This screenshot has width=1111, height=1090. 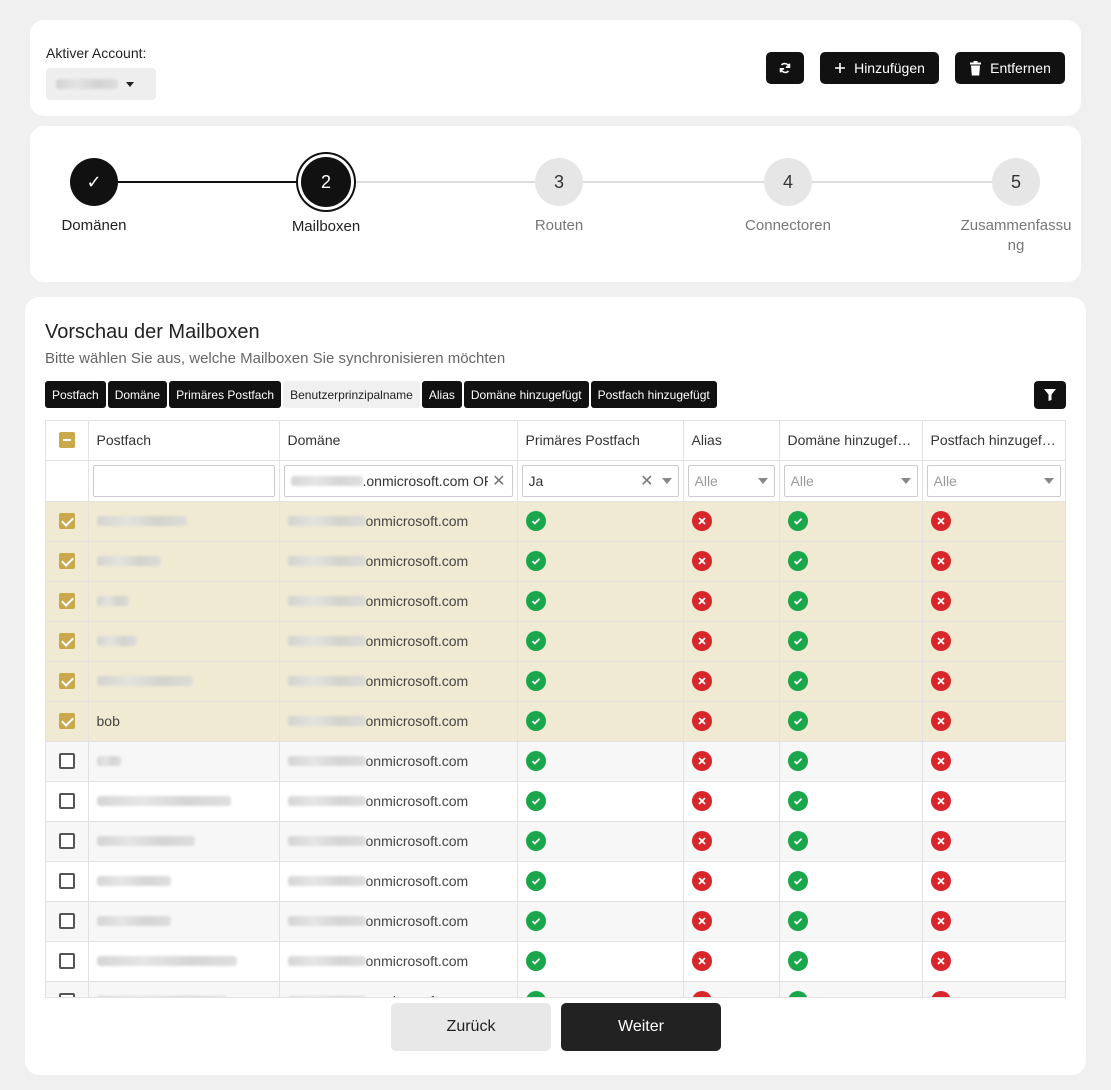 What do you see at coordinates (398, 480) in the screenshot?
I see `domain-filter-input: .onmicrosoft.com OR ✕` at bounding box center [398, 480].